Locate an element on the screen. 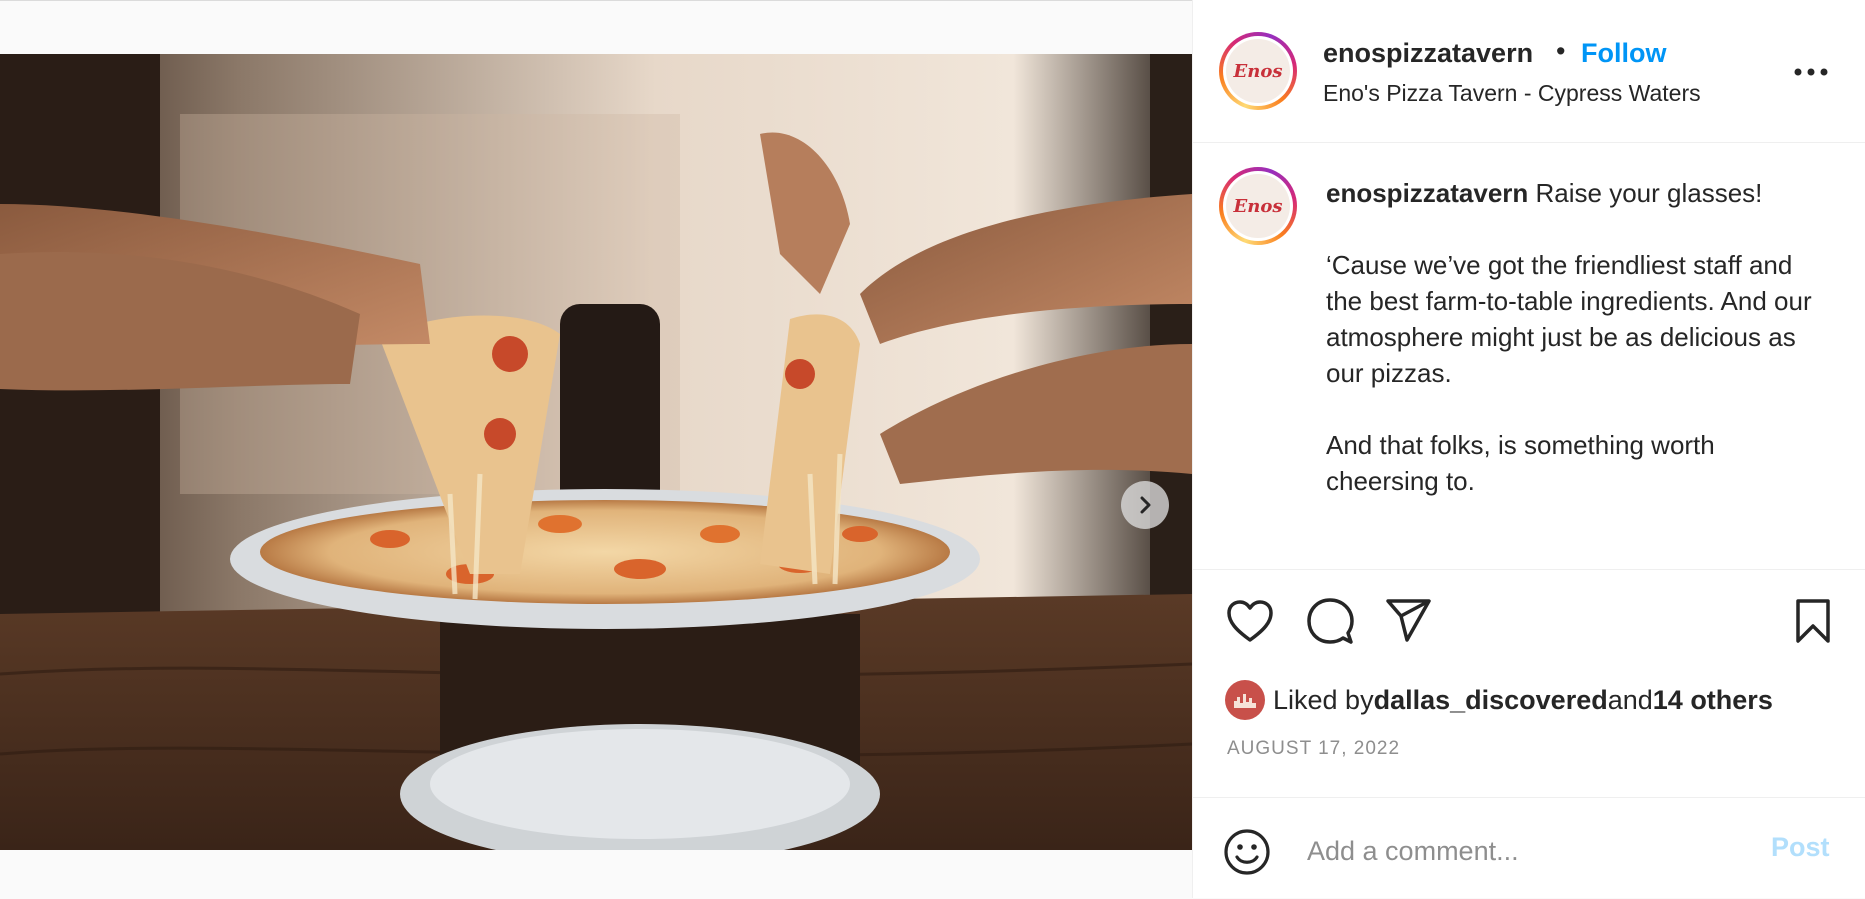 This screenshot has height=899, width=1865. post-date: AUGUST 17, 2022 is located at coordinates (1313, 749).